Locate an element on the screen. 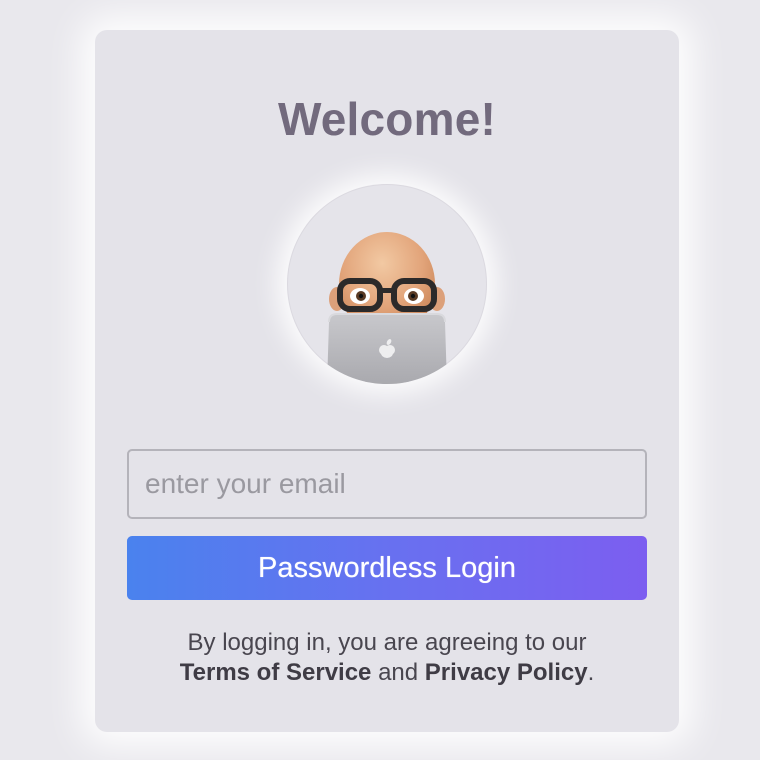  email-input is located at coordinates (387, 484).